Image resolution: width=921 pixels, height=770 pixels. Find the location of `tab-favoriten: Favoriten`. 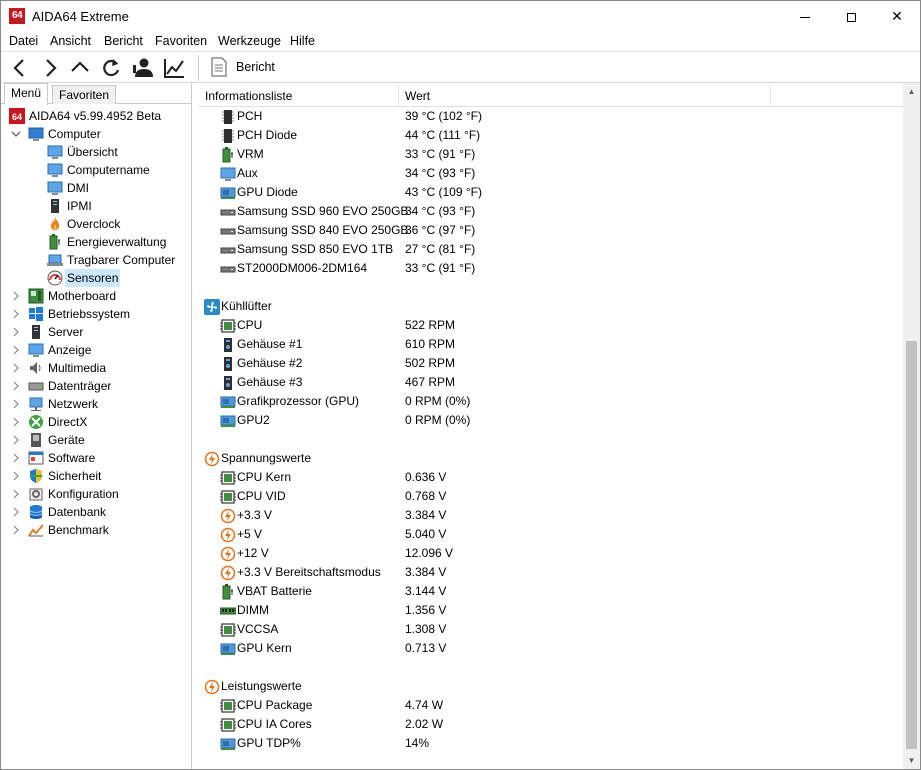

tab-favoriten: Favoriten is located at coordinates (84, 94).